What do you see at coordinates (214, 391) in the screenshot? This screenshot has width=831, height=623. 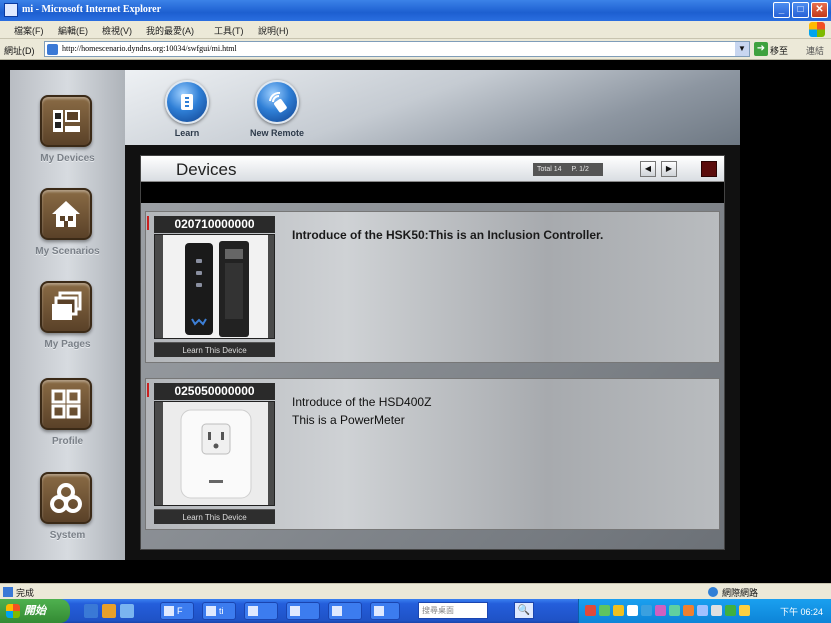 I see `device-id: 025050000000` at bounding box center [214, 391].